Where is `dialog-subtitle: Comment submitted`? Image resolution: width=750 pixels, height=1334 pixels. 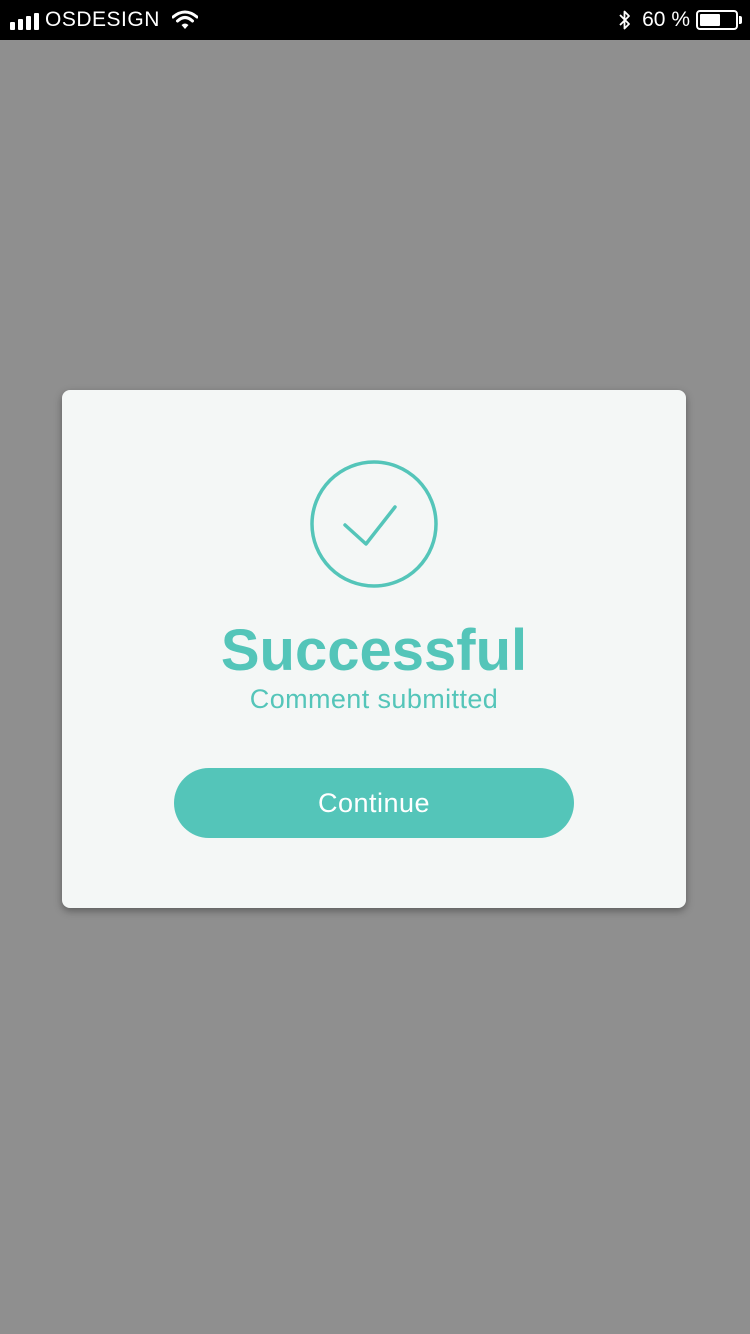 dialog-subtitle: Comment submitted is located at coordinates (374, 699).